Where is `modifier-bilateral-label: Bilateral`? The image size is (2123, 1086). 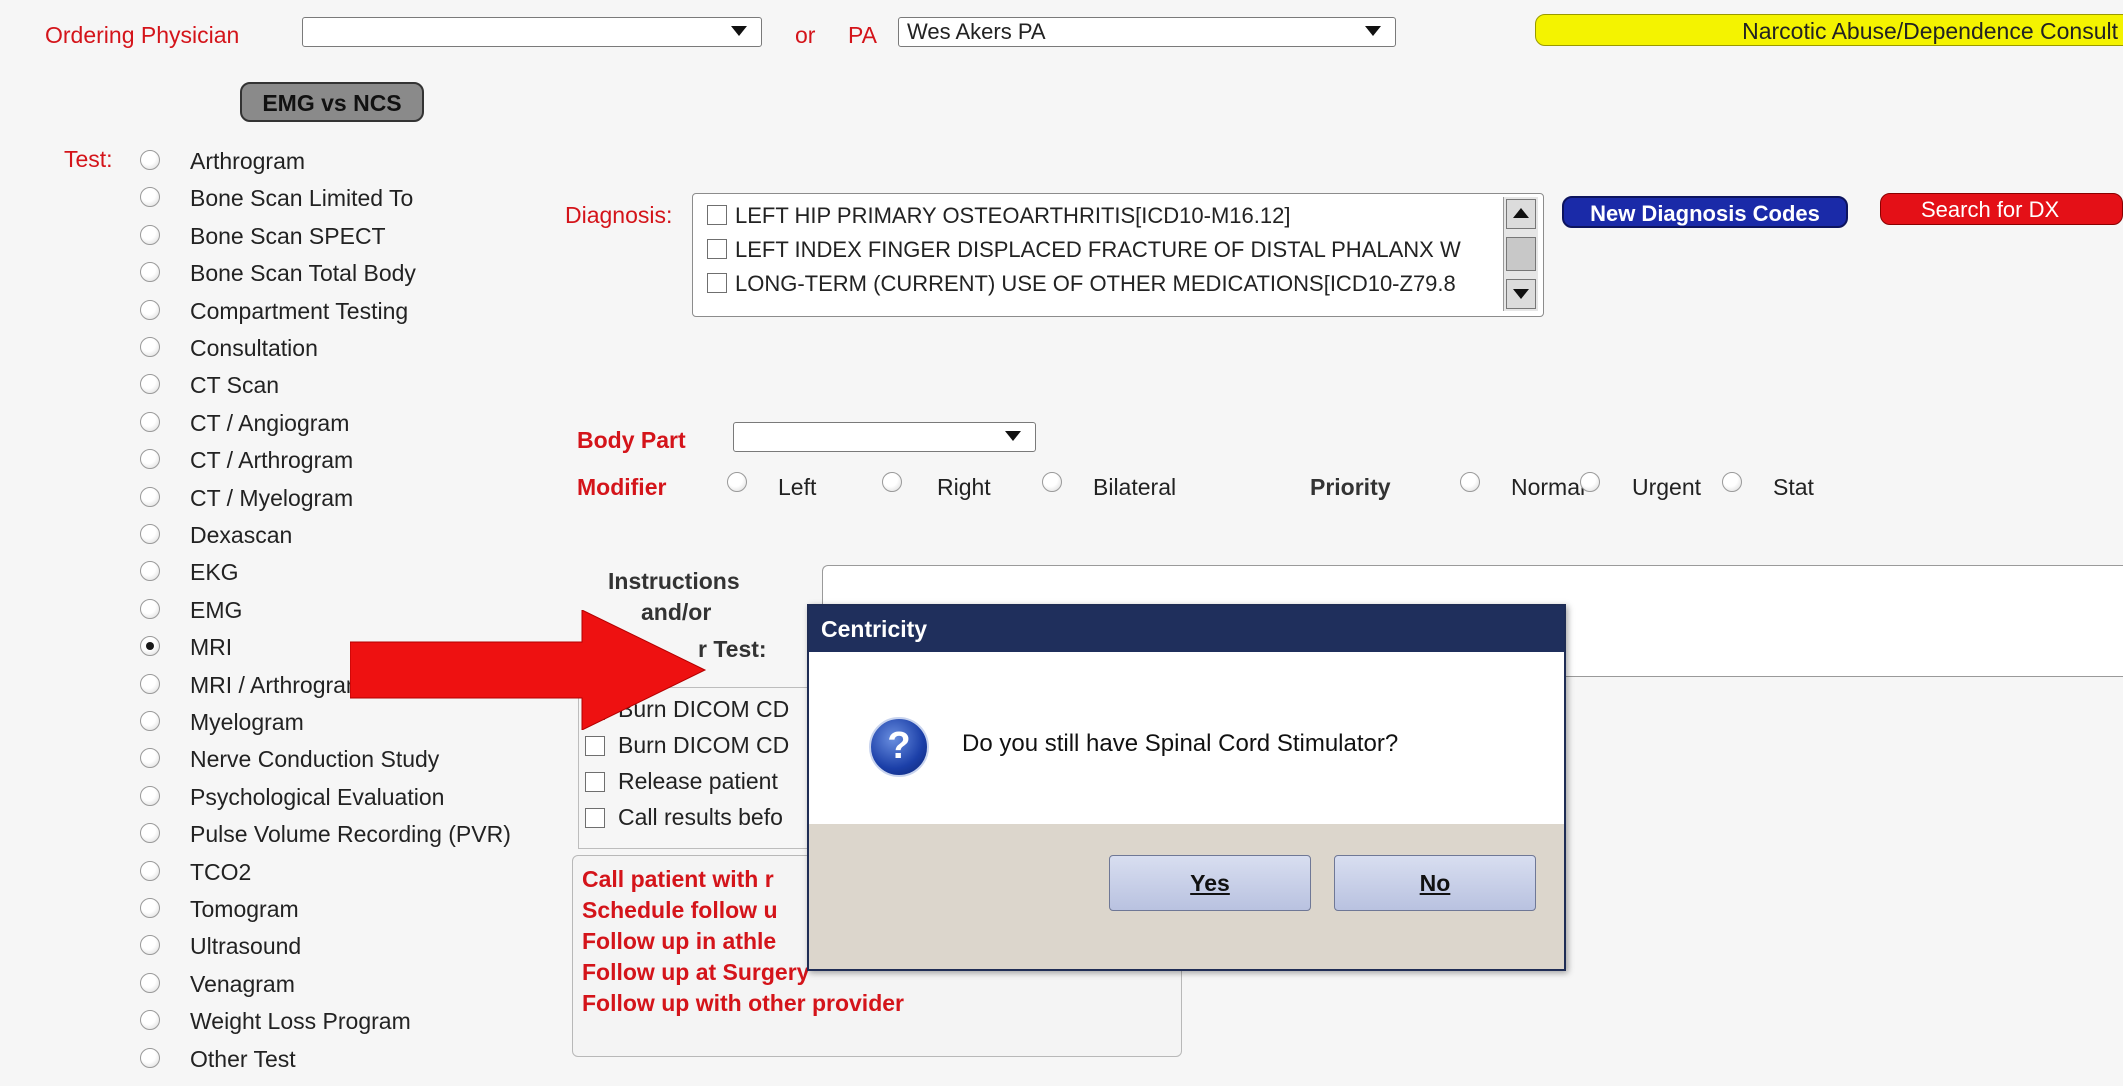
modifier-bilateral-label: Bilateral is located at coordinates (1135, 487).